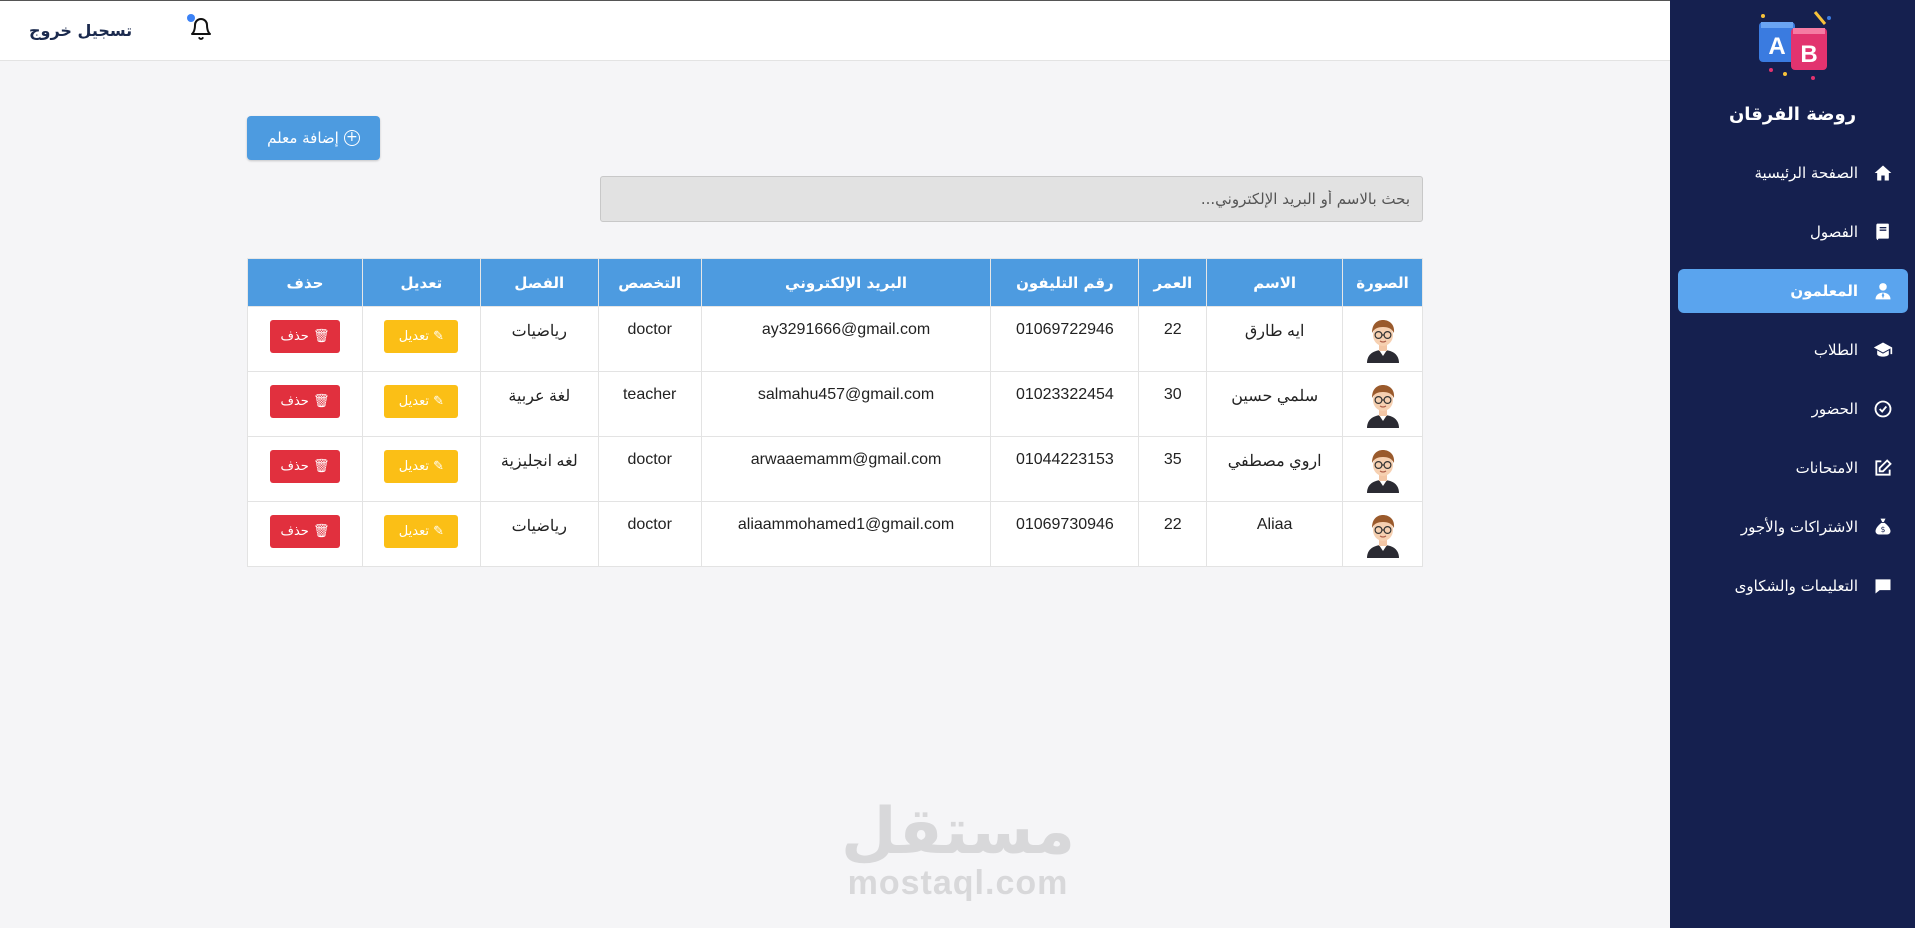 The height and width of the screenshot is (928, 1915). What do you see at coordinates (539, 404) in the screenshot?
I see `cell-class: لغة عربية` at bounding box center [539, 404].